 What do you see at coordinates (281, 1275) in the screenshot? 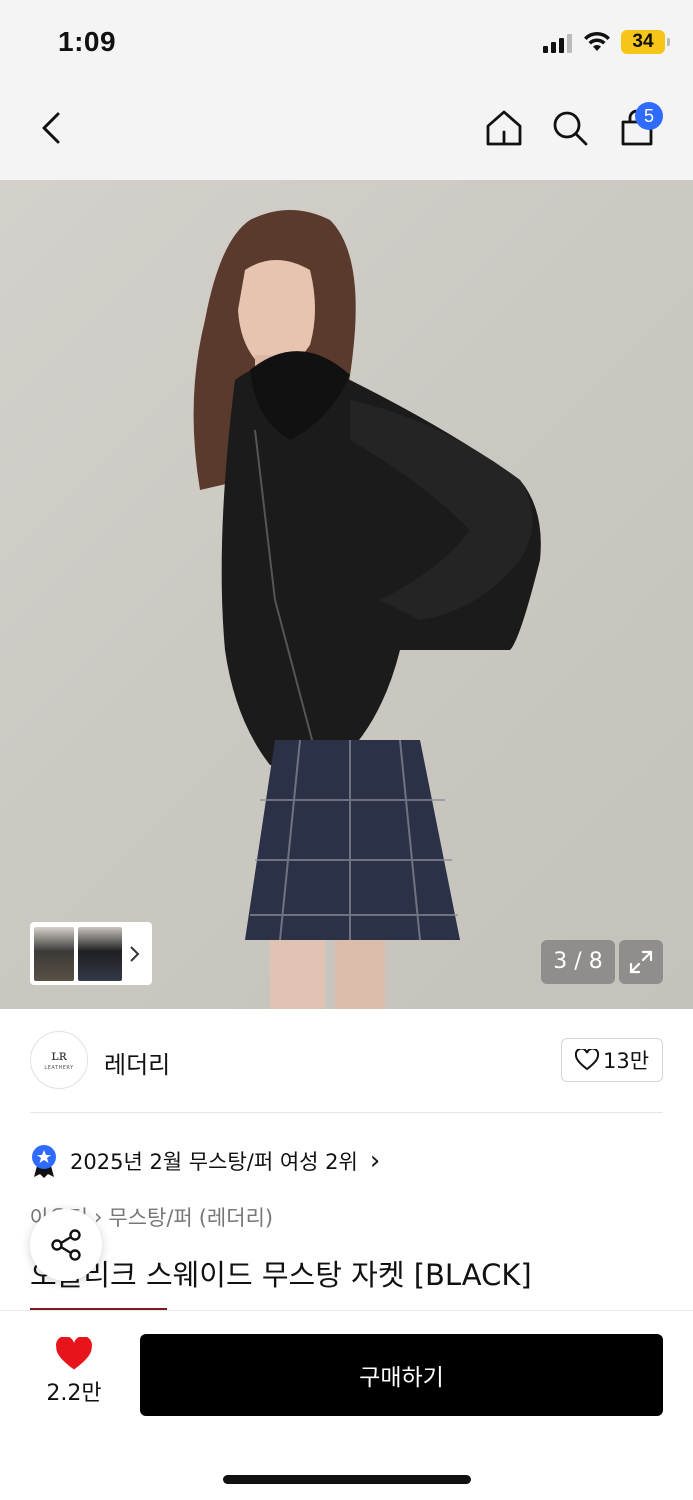
I see `product-title: 오블리크 스웨이드 무스탕 자켓 [BLACK]` at bounding box center [281, 1275].